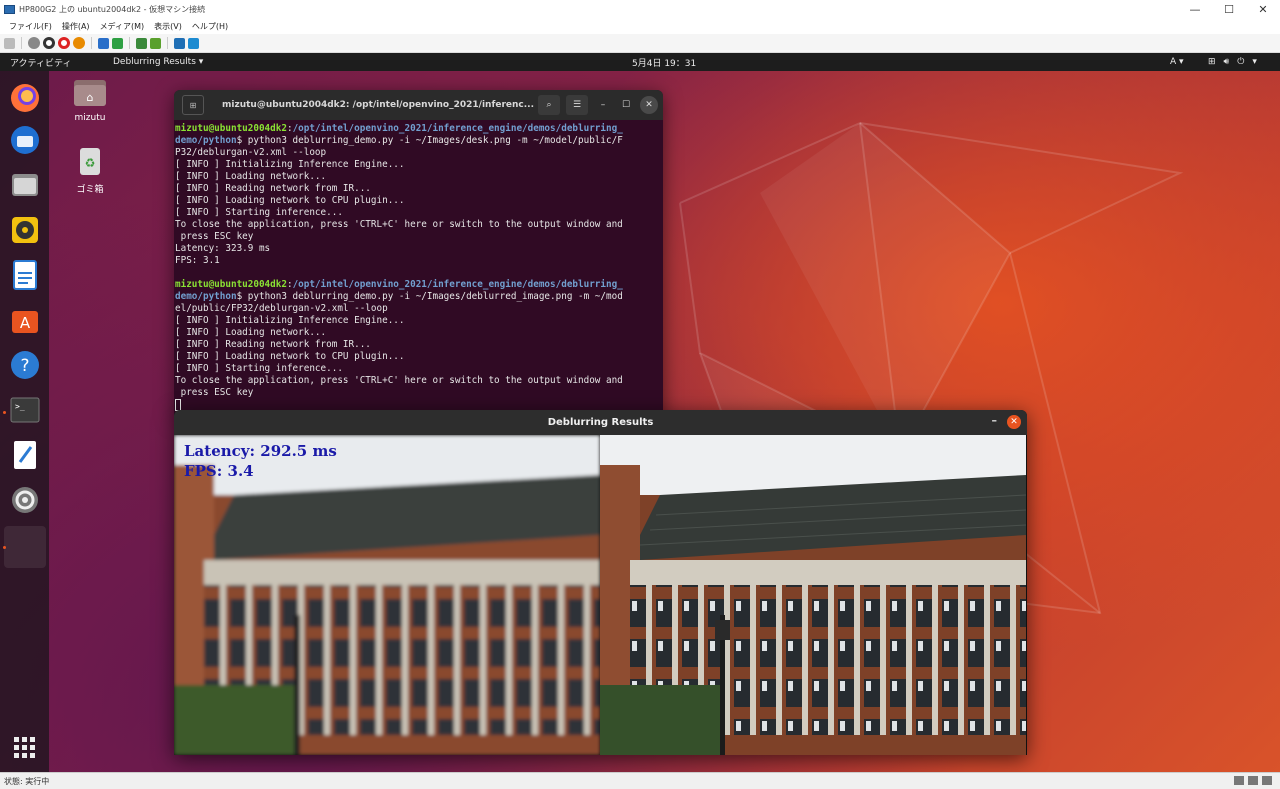 The width and height of the screenshot is (1280, 789). Describe the element at coordinates (231, 284) in the screenshot. I see `prompt-user: mizutu@ubuntu2004dk2` at that location.